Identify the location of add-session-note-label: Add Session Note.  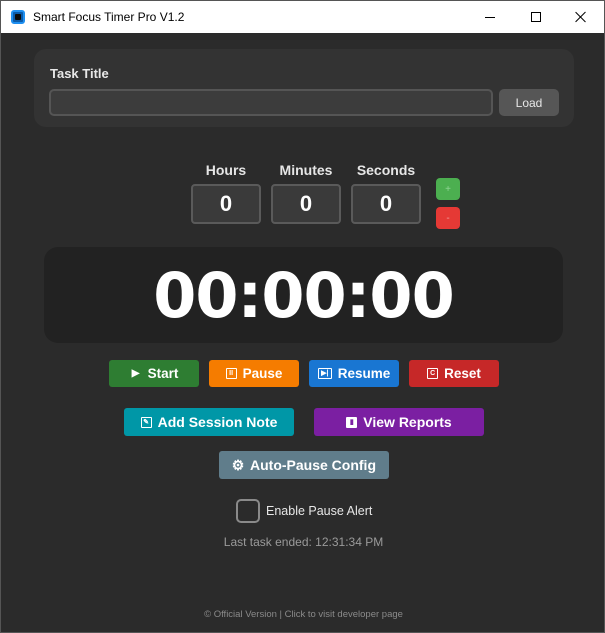
(217, 422).